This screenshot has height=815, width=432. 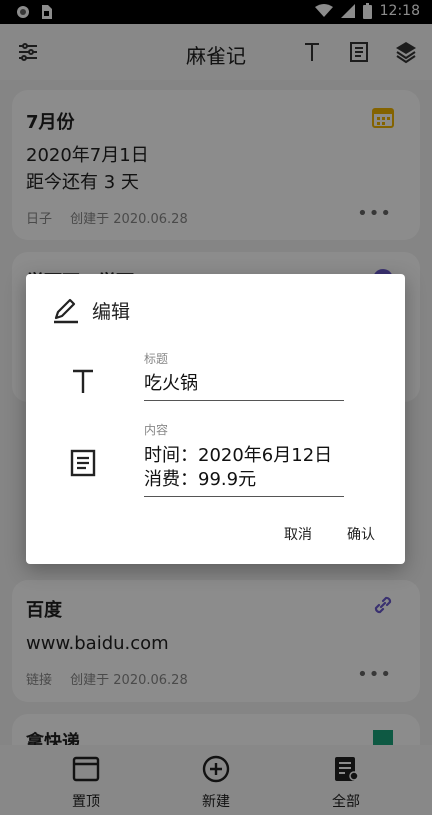 I want to click on dialog-title: 编辑, so click(x=111, y=311).